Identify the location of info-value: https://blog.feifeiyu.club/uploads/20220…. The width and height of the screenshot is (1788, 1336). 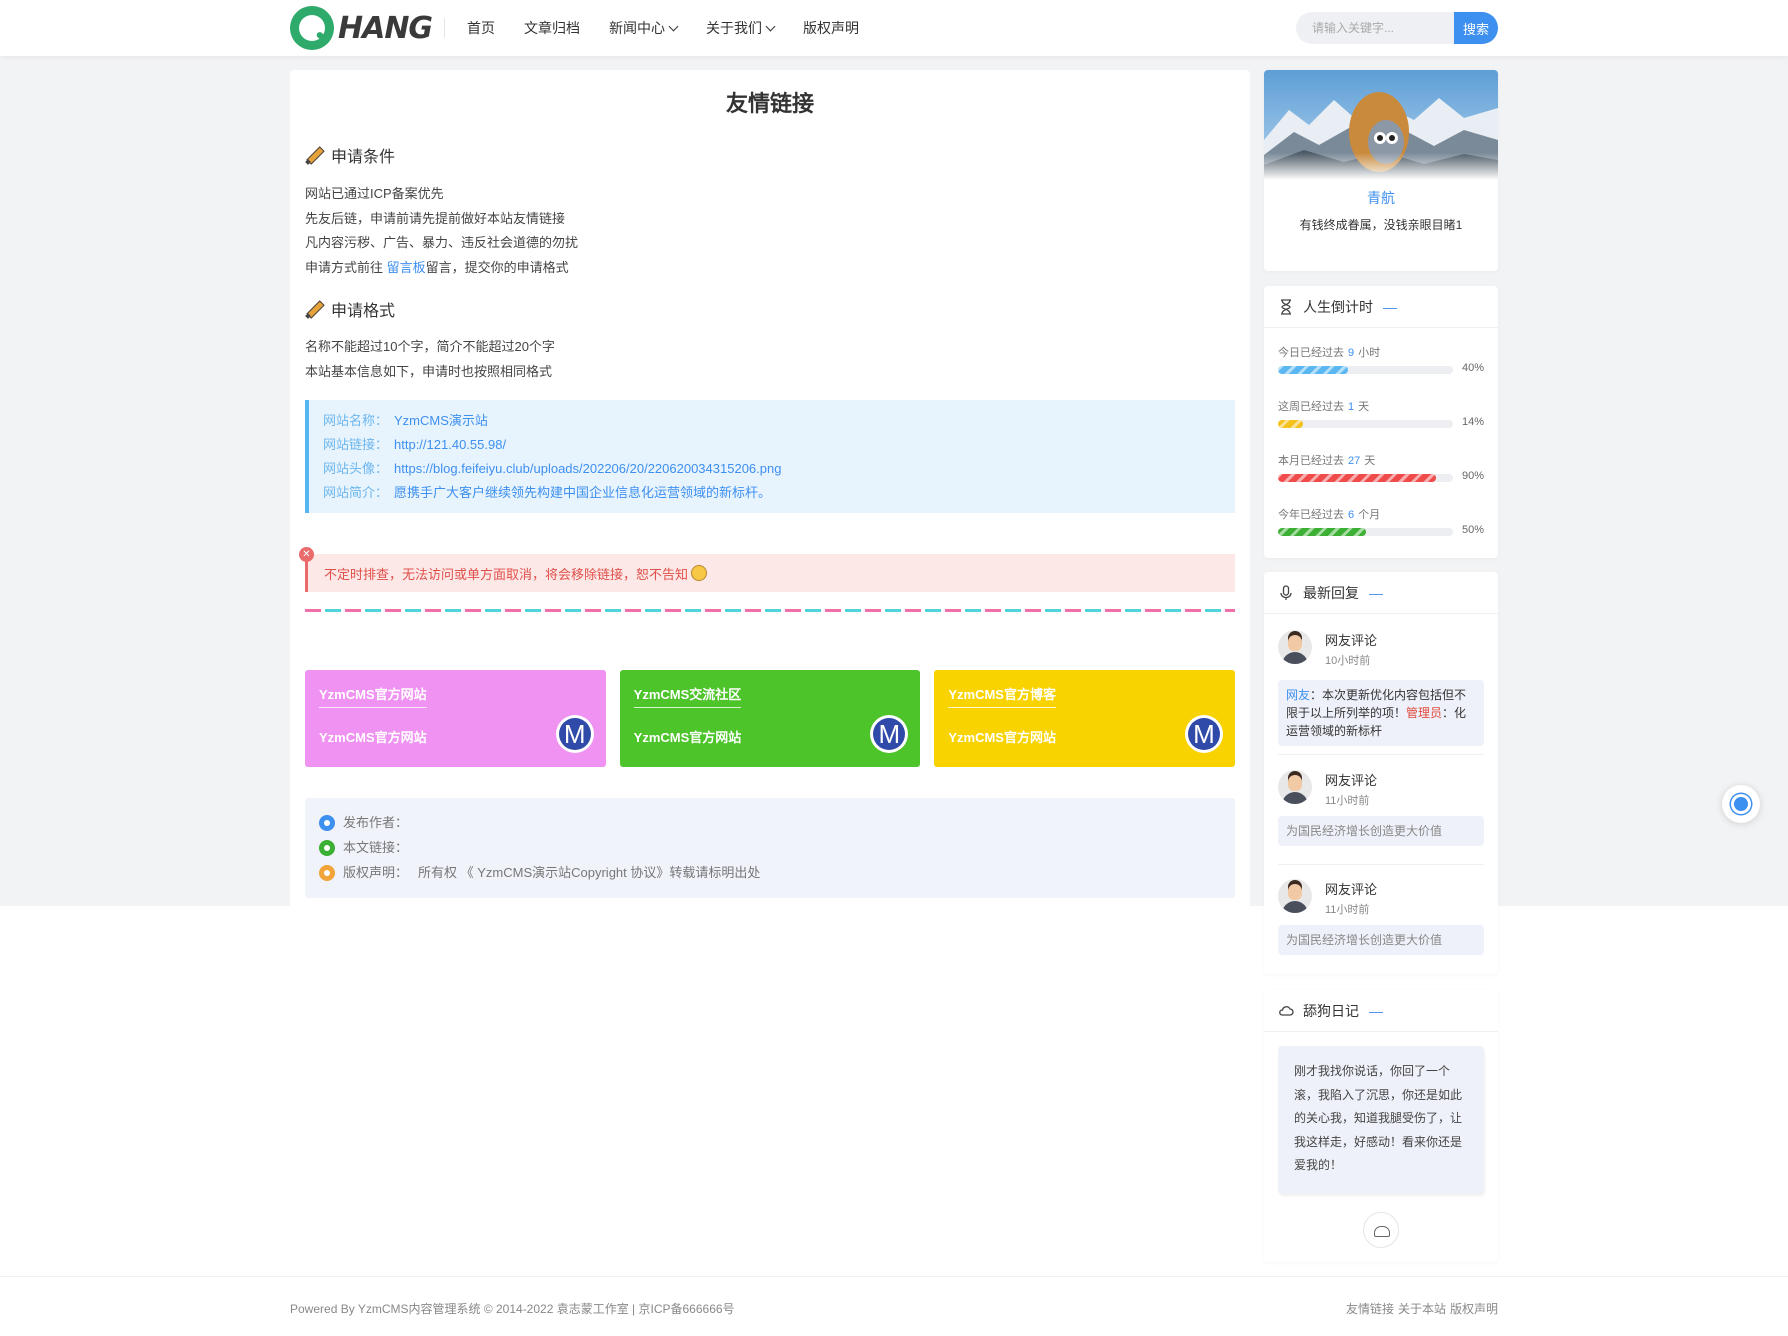
(587, 468).